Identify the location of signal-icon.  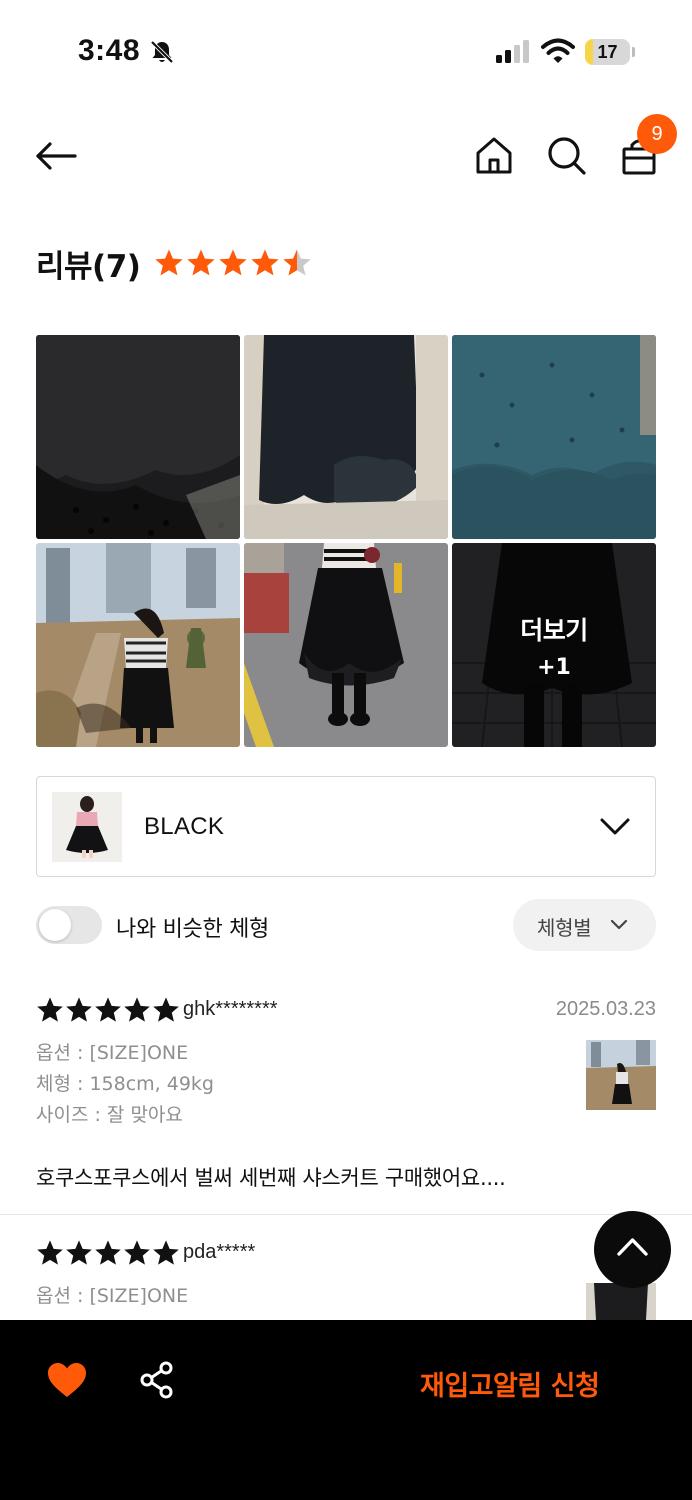
(512, 51).